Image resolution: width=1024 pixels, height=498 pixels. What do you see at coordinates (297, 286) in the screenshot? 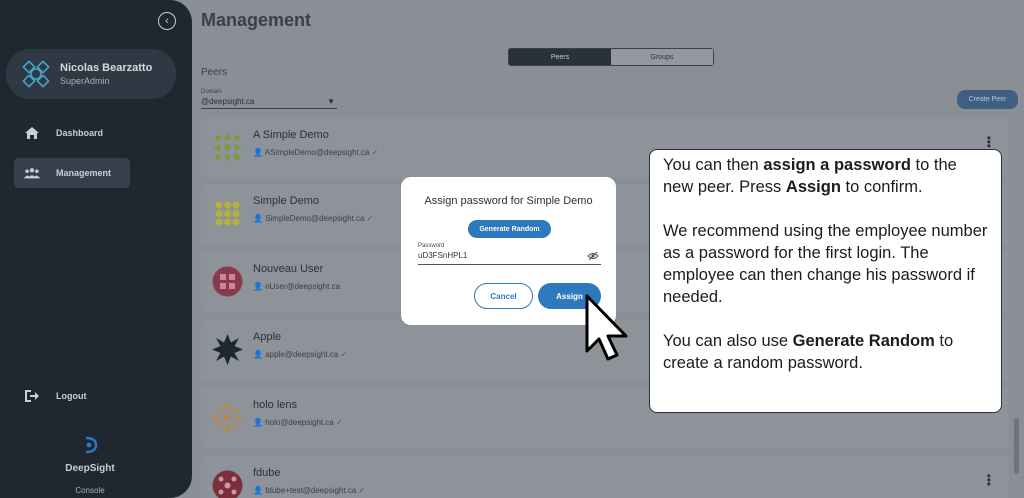
I see `peer-email: 👤 nUser@deepsight.ca` at bounding box center [297, 286].